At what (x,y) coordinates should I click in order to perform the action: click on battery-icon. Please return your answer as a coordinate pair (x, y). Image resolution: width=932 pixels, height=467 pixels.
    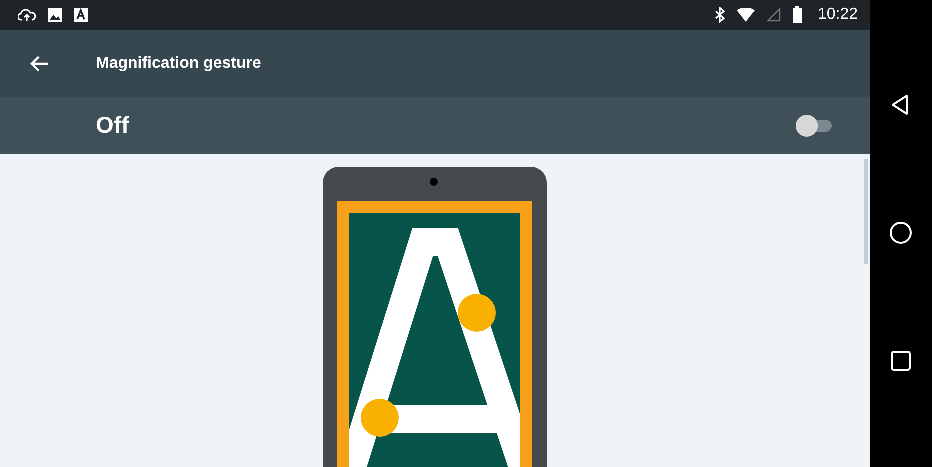
    Looking at the image, I should click on (797, 15).